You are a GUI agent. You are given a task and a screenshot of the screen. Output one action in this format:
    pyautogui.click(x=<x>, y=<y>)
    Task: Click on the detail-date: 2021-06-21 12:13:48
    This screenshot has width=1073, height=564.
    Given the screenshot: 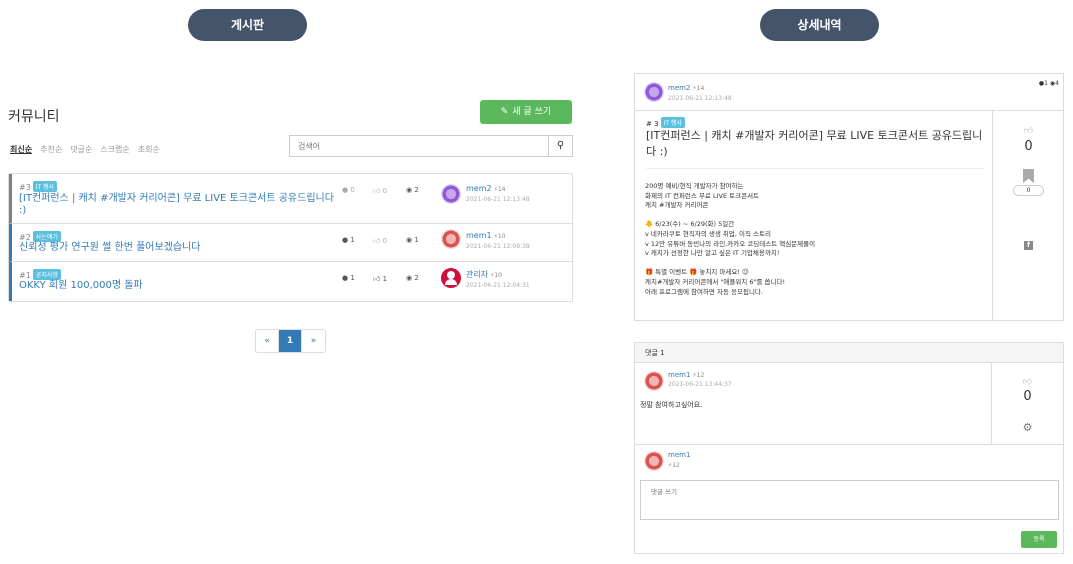 What is the action you would take?
    pyautogui.click(x=700, y=98)
    